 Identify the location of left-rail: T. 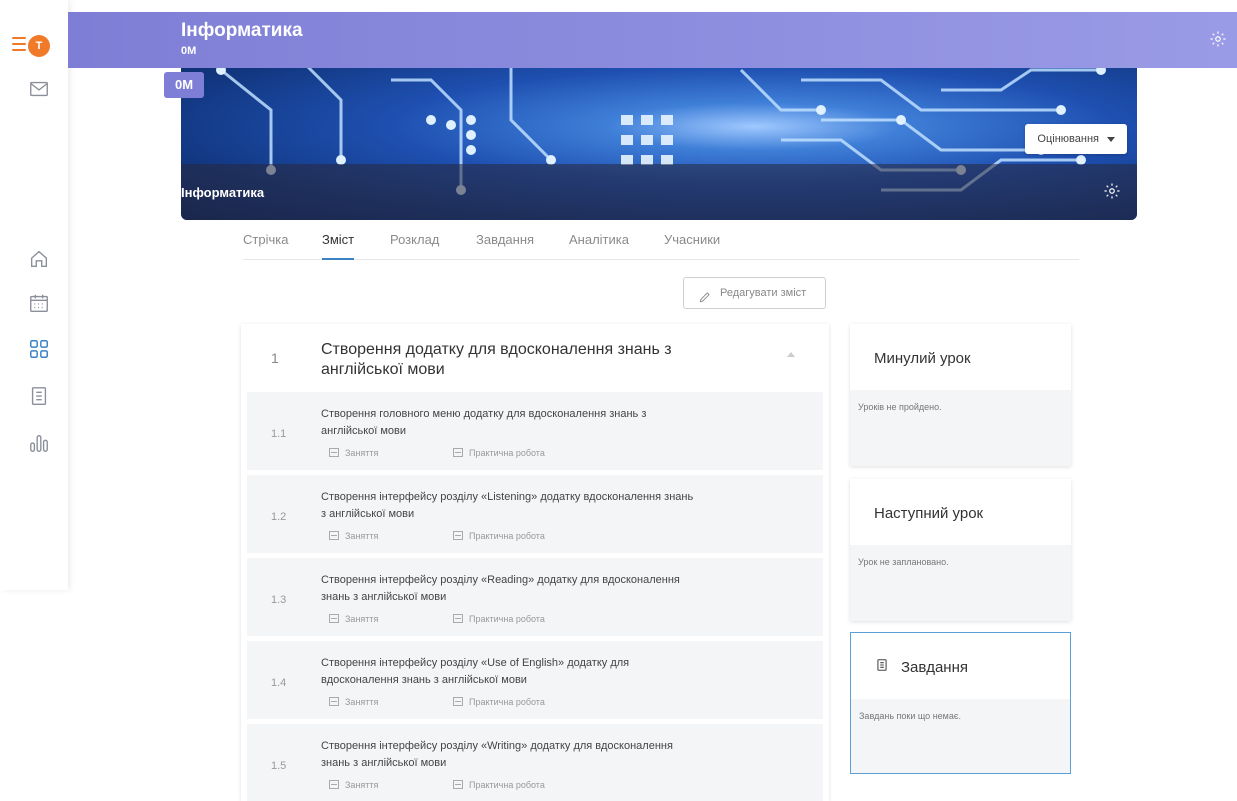
(34, 295).